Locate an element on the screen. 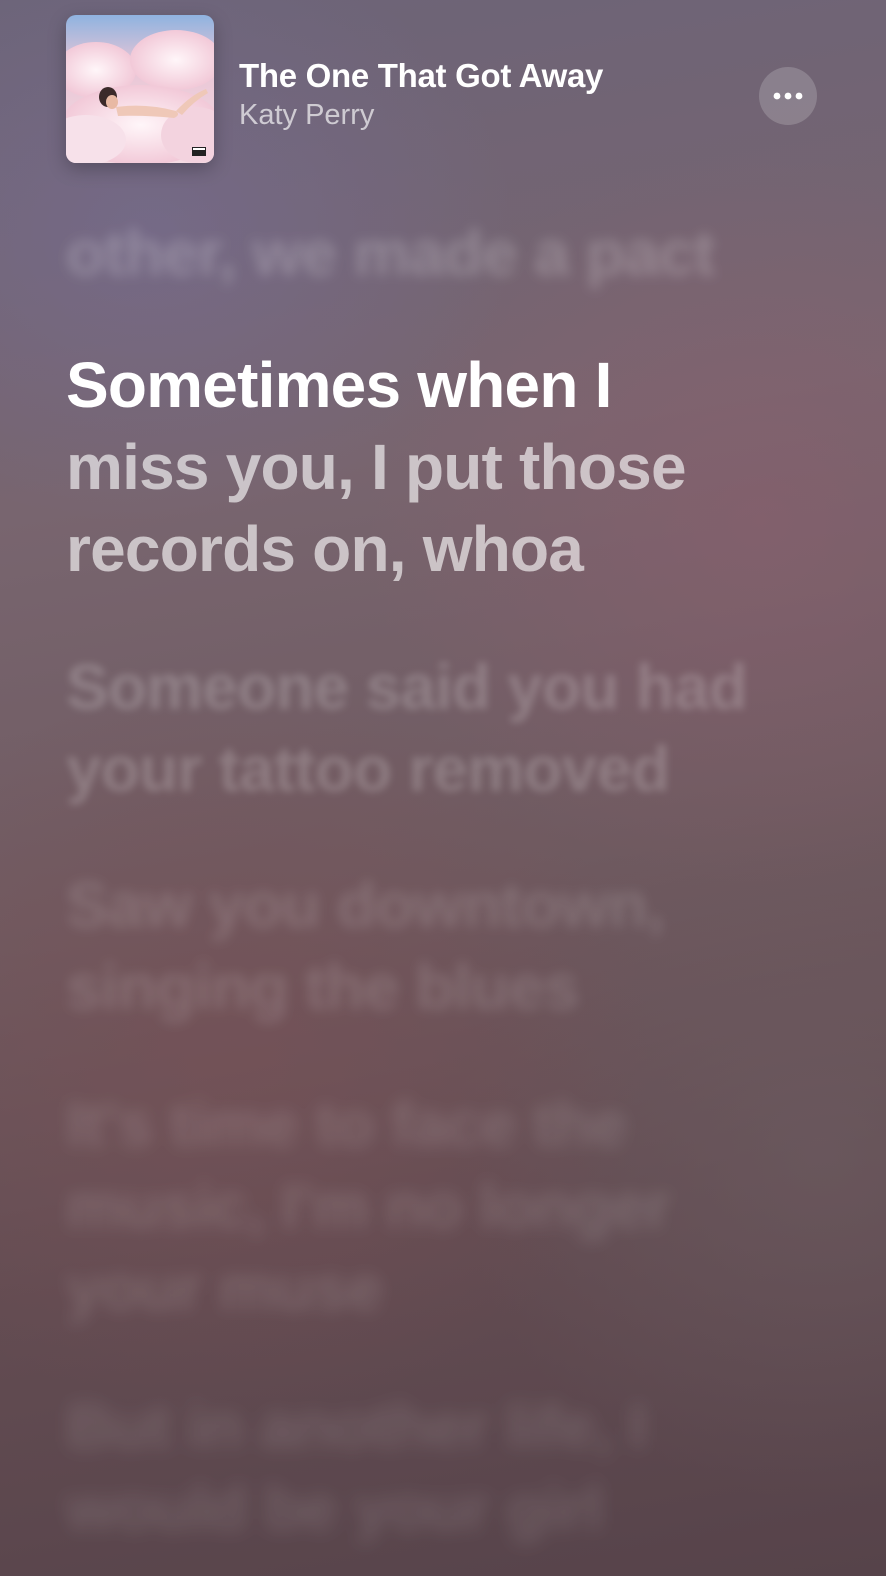 The width and height of the screenshot is (886, 1576). lyric-text: your tattoo removed is located at coordinates (368, 769).